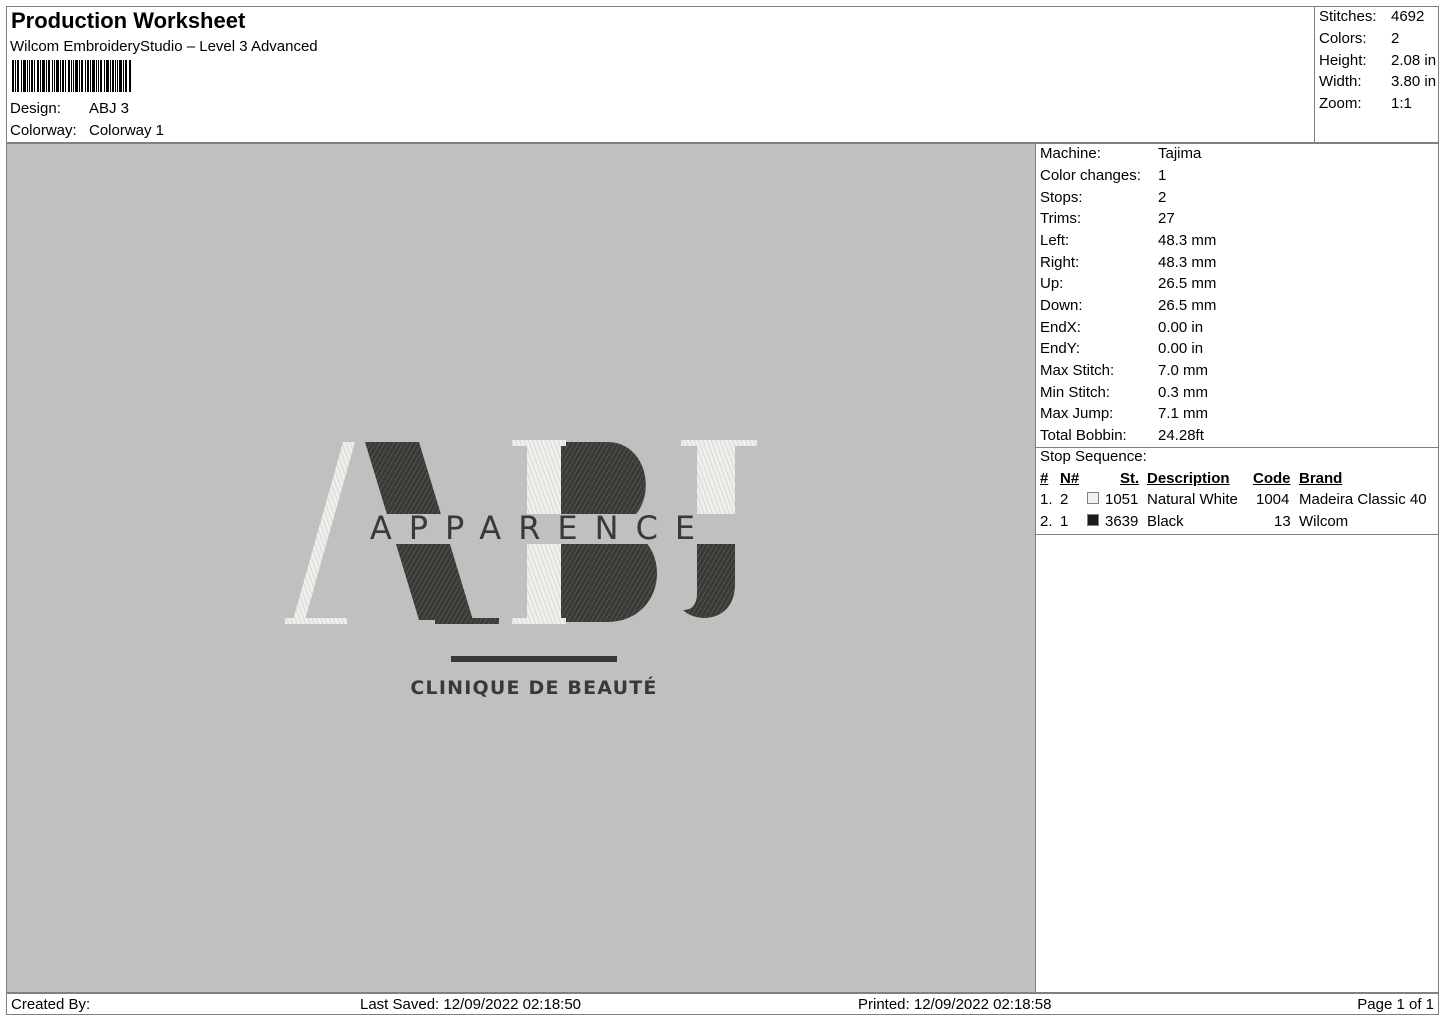 The image size is (1445, 1021). I want to click on row-stitches: 3639, so click(1122, 521).